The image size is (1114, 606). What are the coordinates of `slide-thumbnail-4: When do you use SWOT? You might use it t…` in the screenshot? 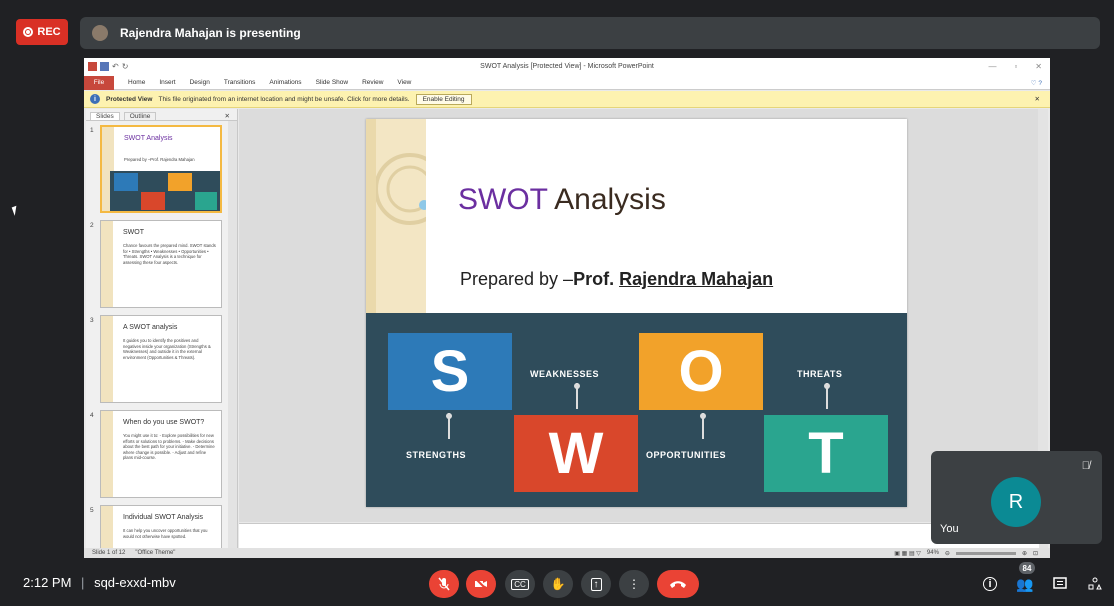 It's located at (161, 454).